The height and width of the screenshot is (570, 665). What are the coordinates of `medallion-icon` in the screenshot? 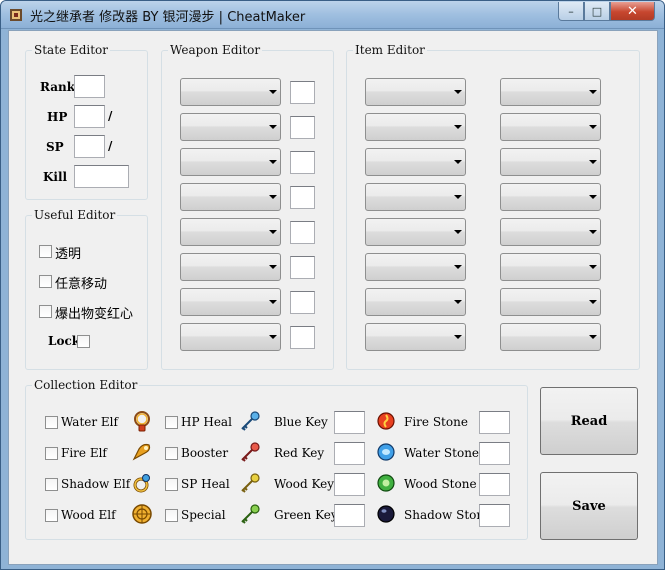 It's located at (142, 514).